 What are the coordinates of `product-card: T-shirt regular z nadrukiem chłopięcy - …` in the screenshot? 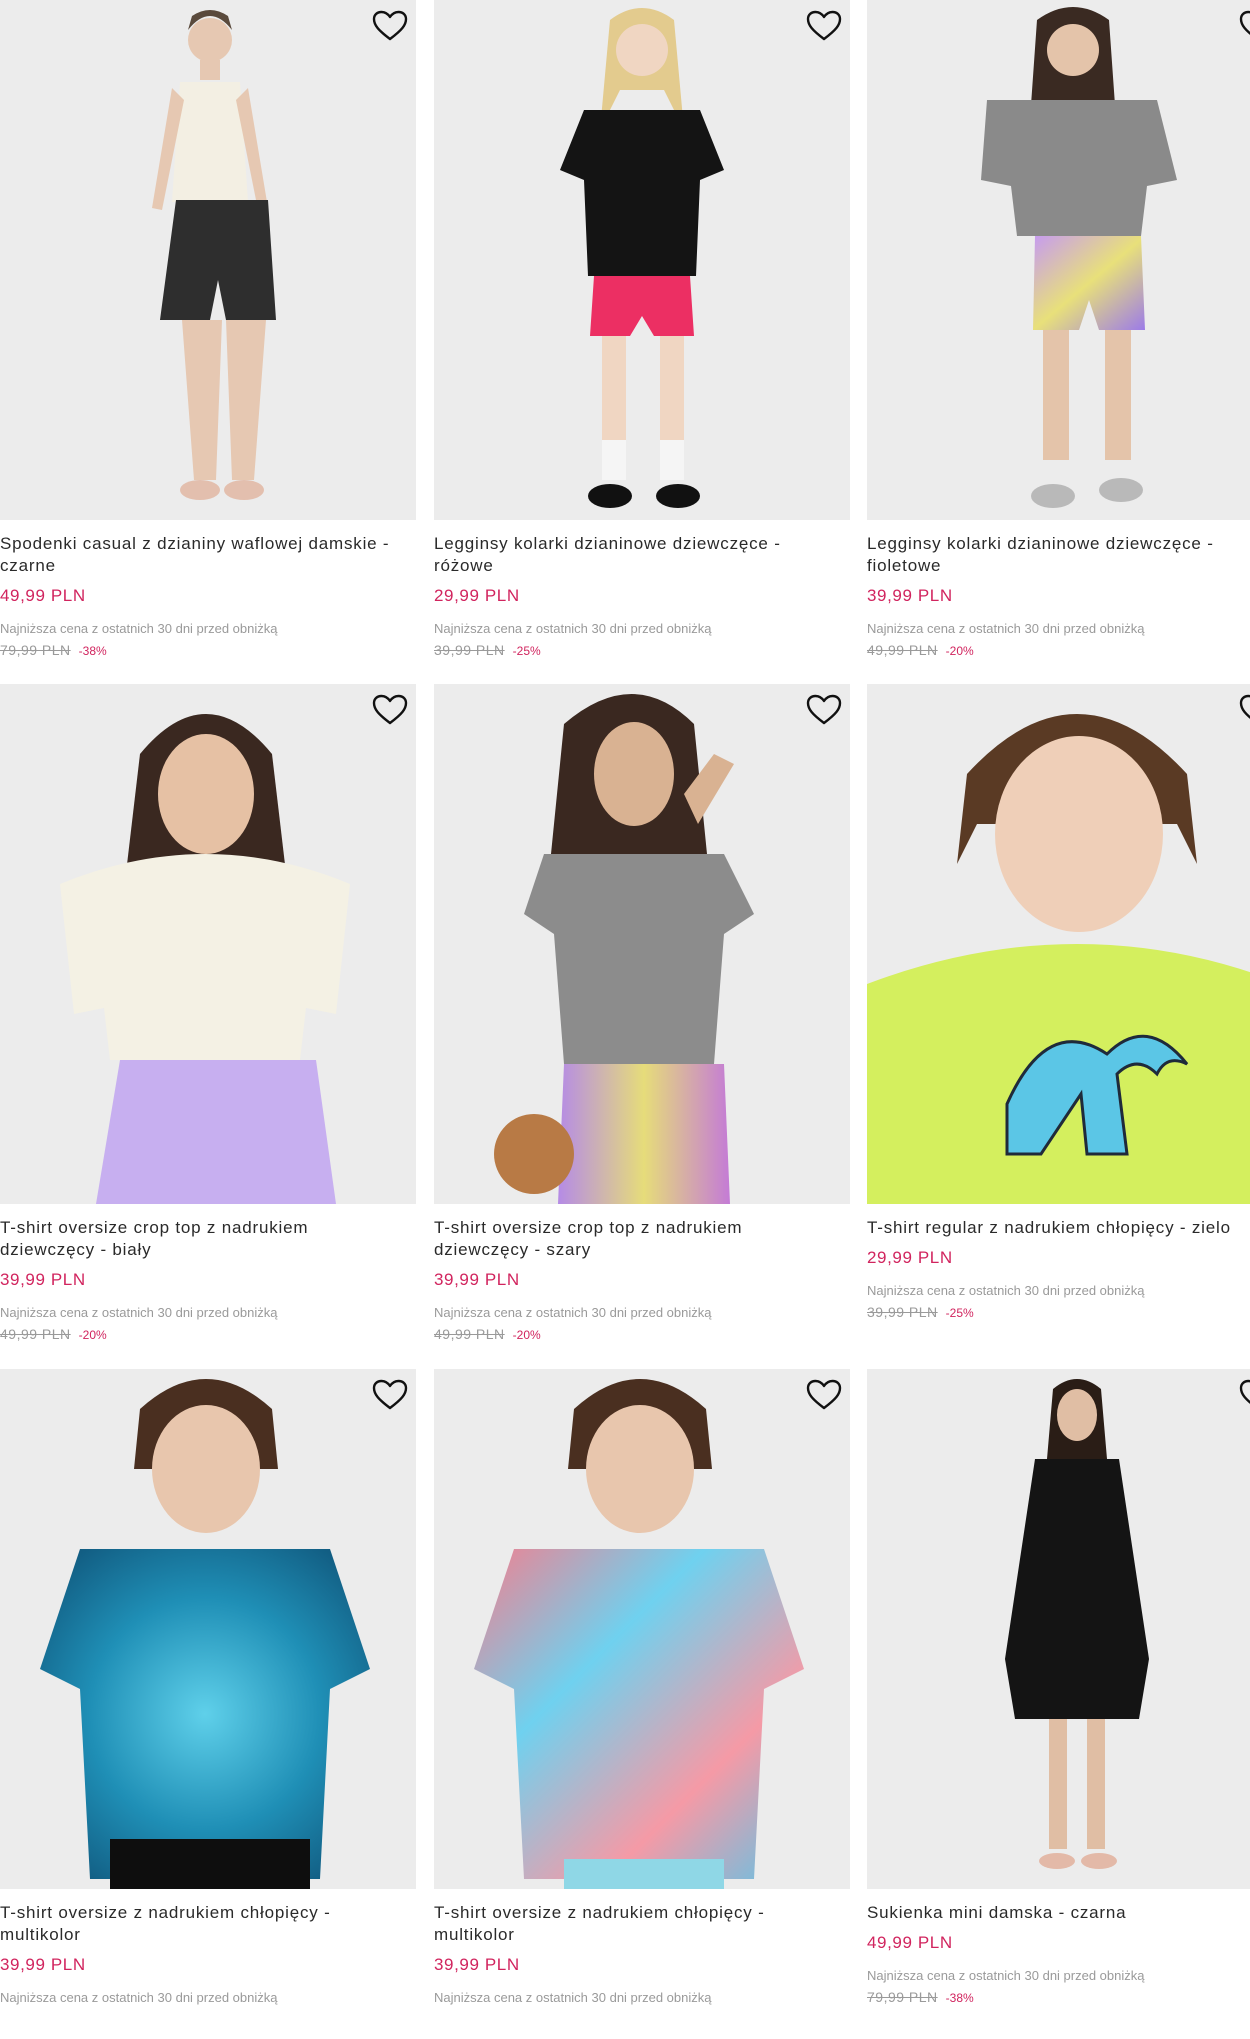 It's located at (1058, 1019).